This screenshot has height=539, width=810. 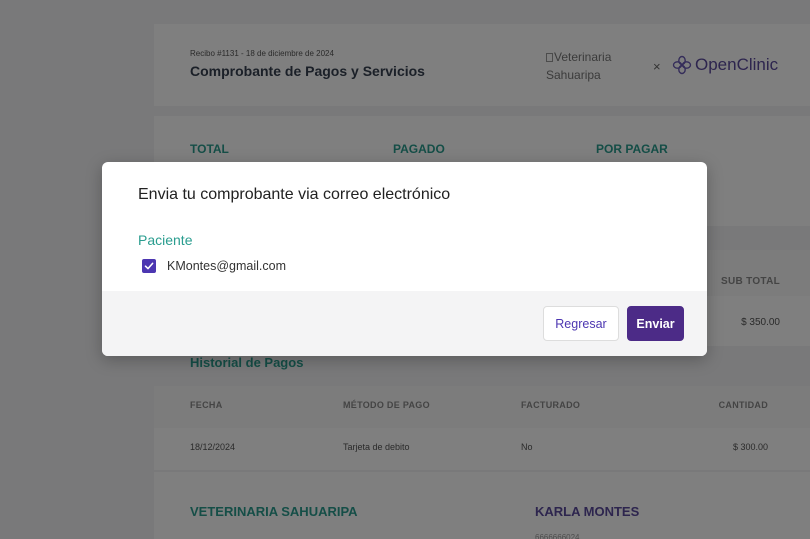 I want to click on back-button: Regresar, so click(x=581, y=323).